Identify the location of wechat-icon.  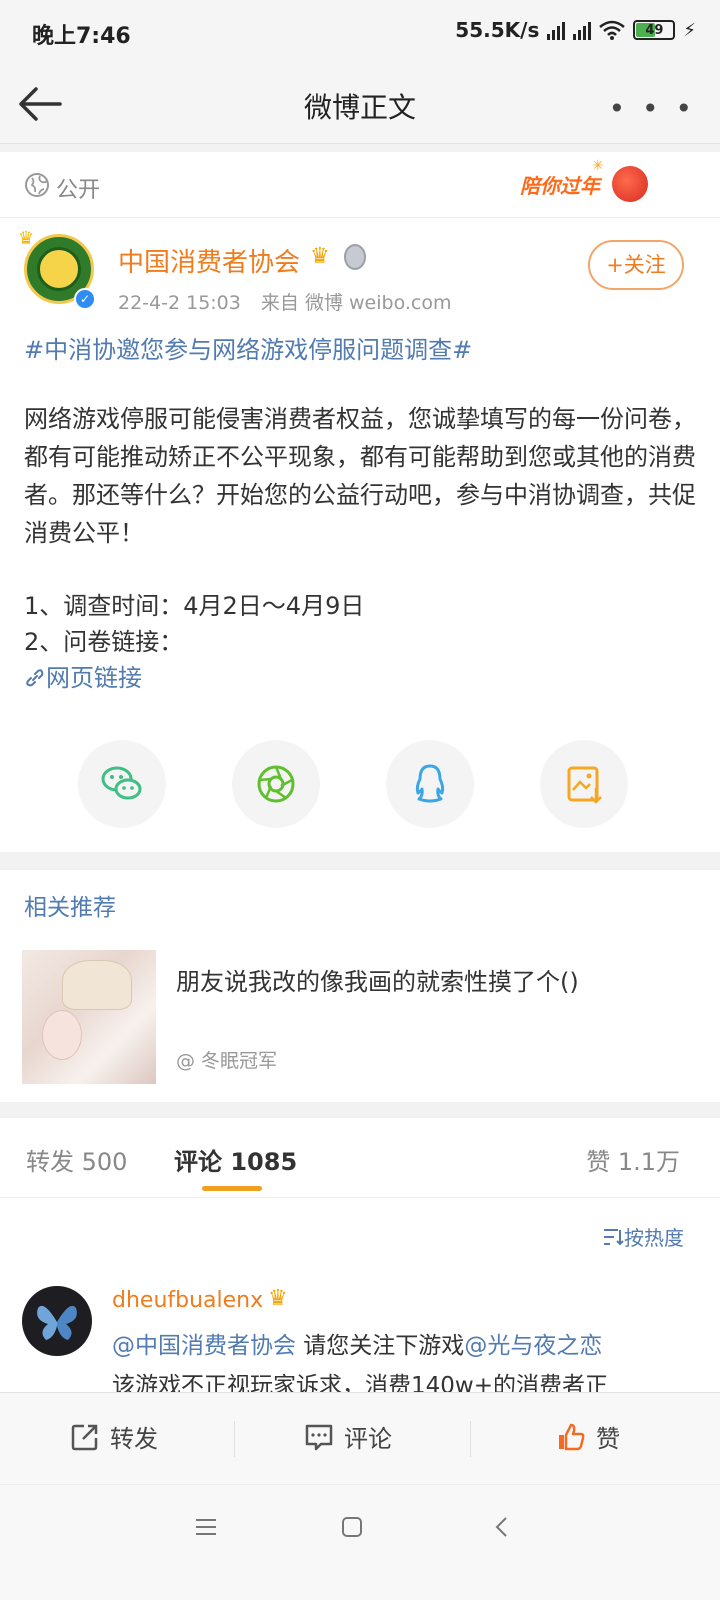
(121, 783).